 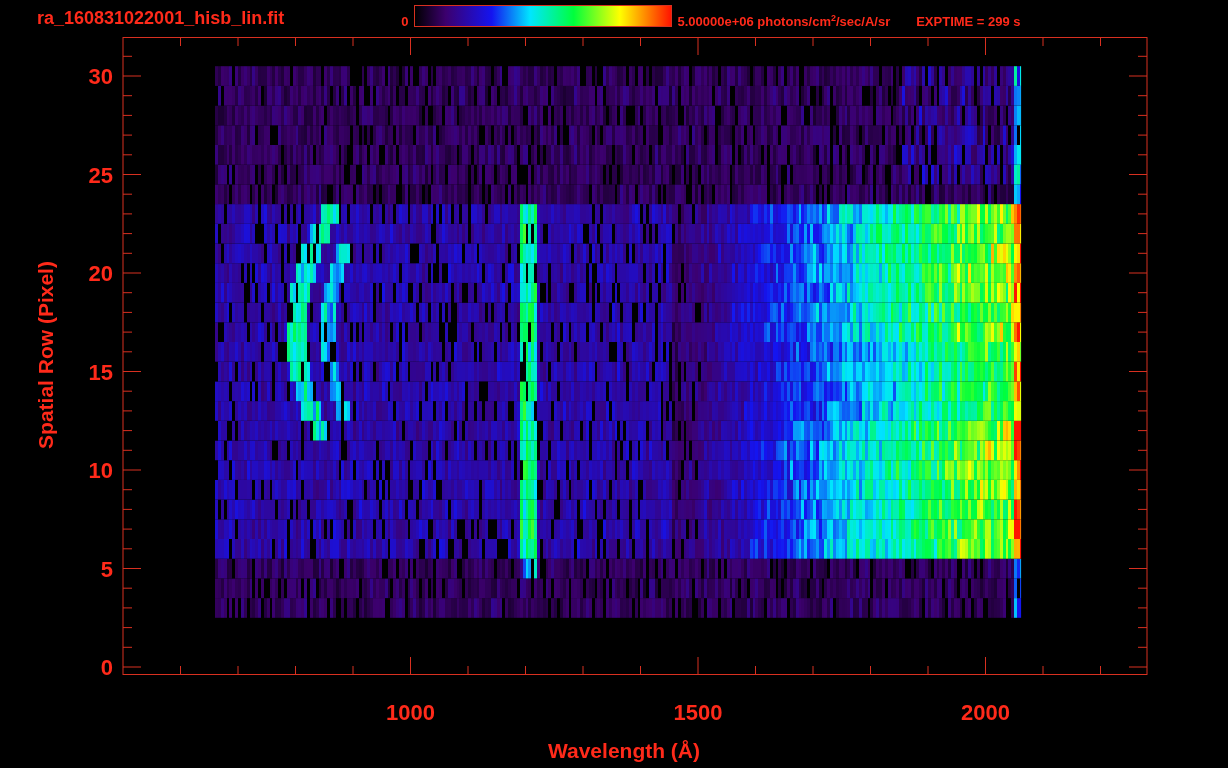 I want to click on exposure-time: EXPTIME = 299 s, so click(x=968, y=21).